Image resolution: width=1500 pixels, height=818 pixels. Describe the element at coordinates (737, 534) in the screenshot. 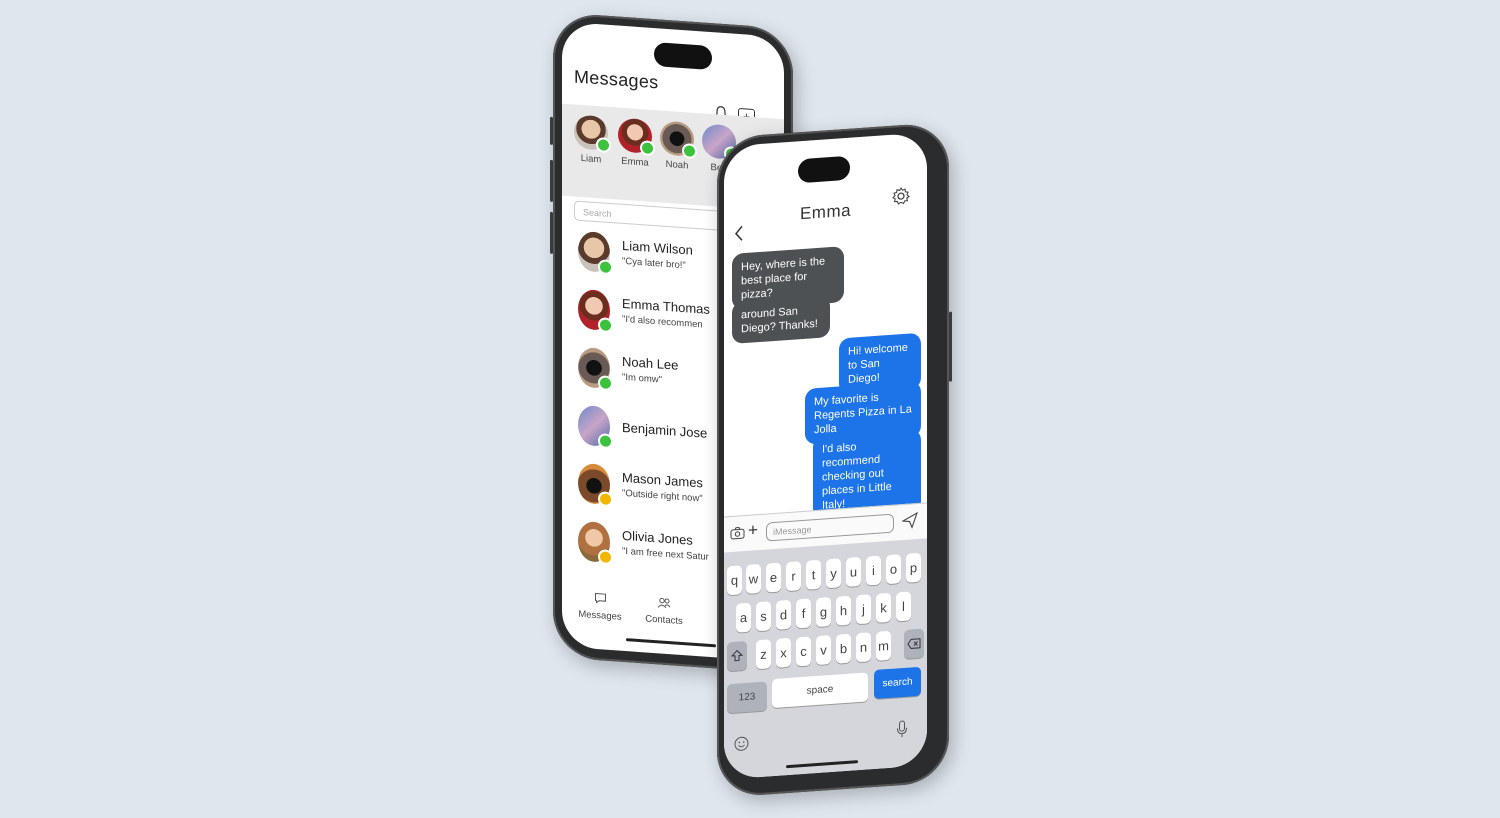

I see `camera-icon` at that location.